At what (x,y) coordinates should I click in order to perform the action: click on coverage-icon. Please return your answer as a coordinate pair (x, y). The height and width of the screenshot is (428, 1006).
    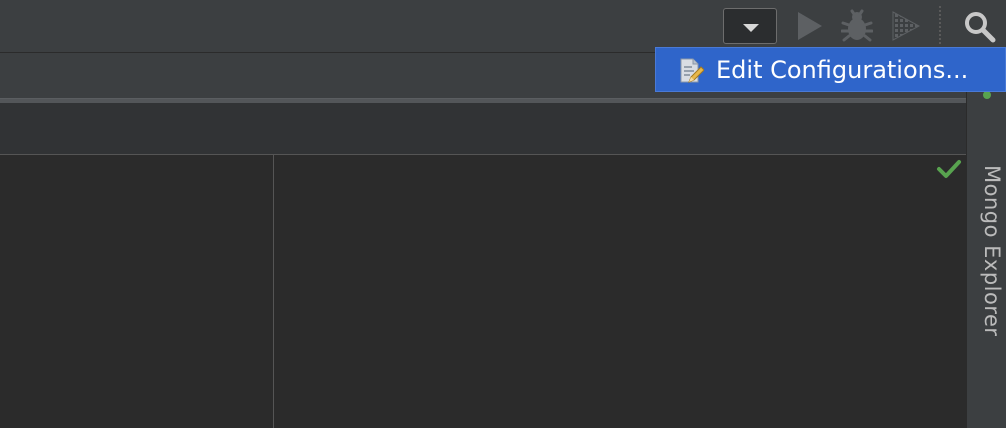
    Looking at the image, I should click on (906, 26).